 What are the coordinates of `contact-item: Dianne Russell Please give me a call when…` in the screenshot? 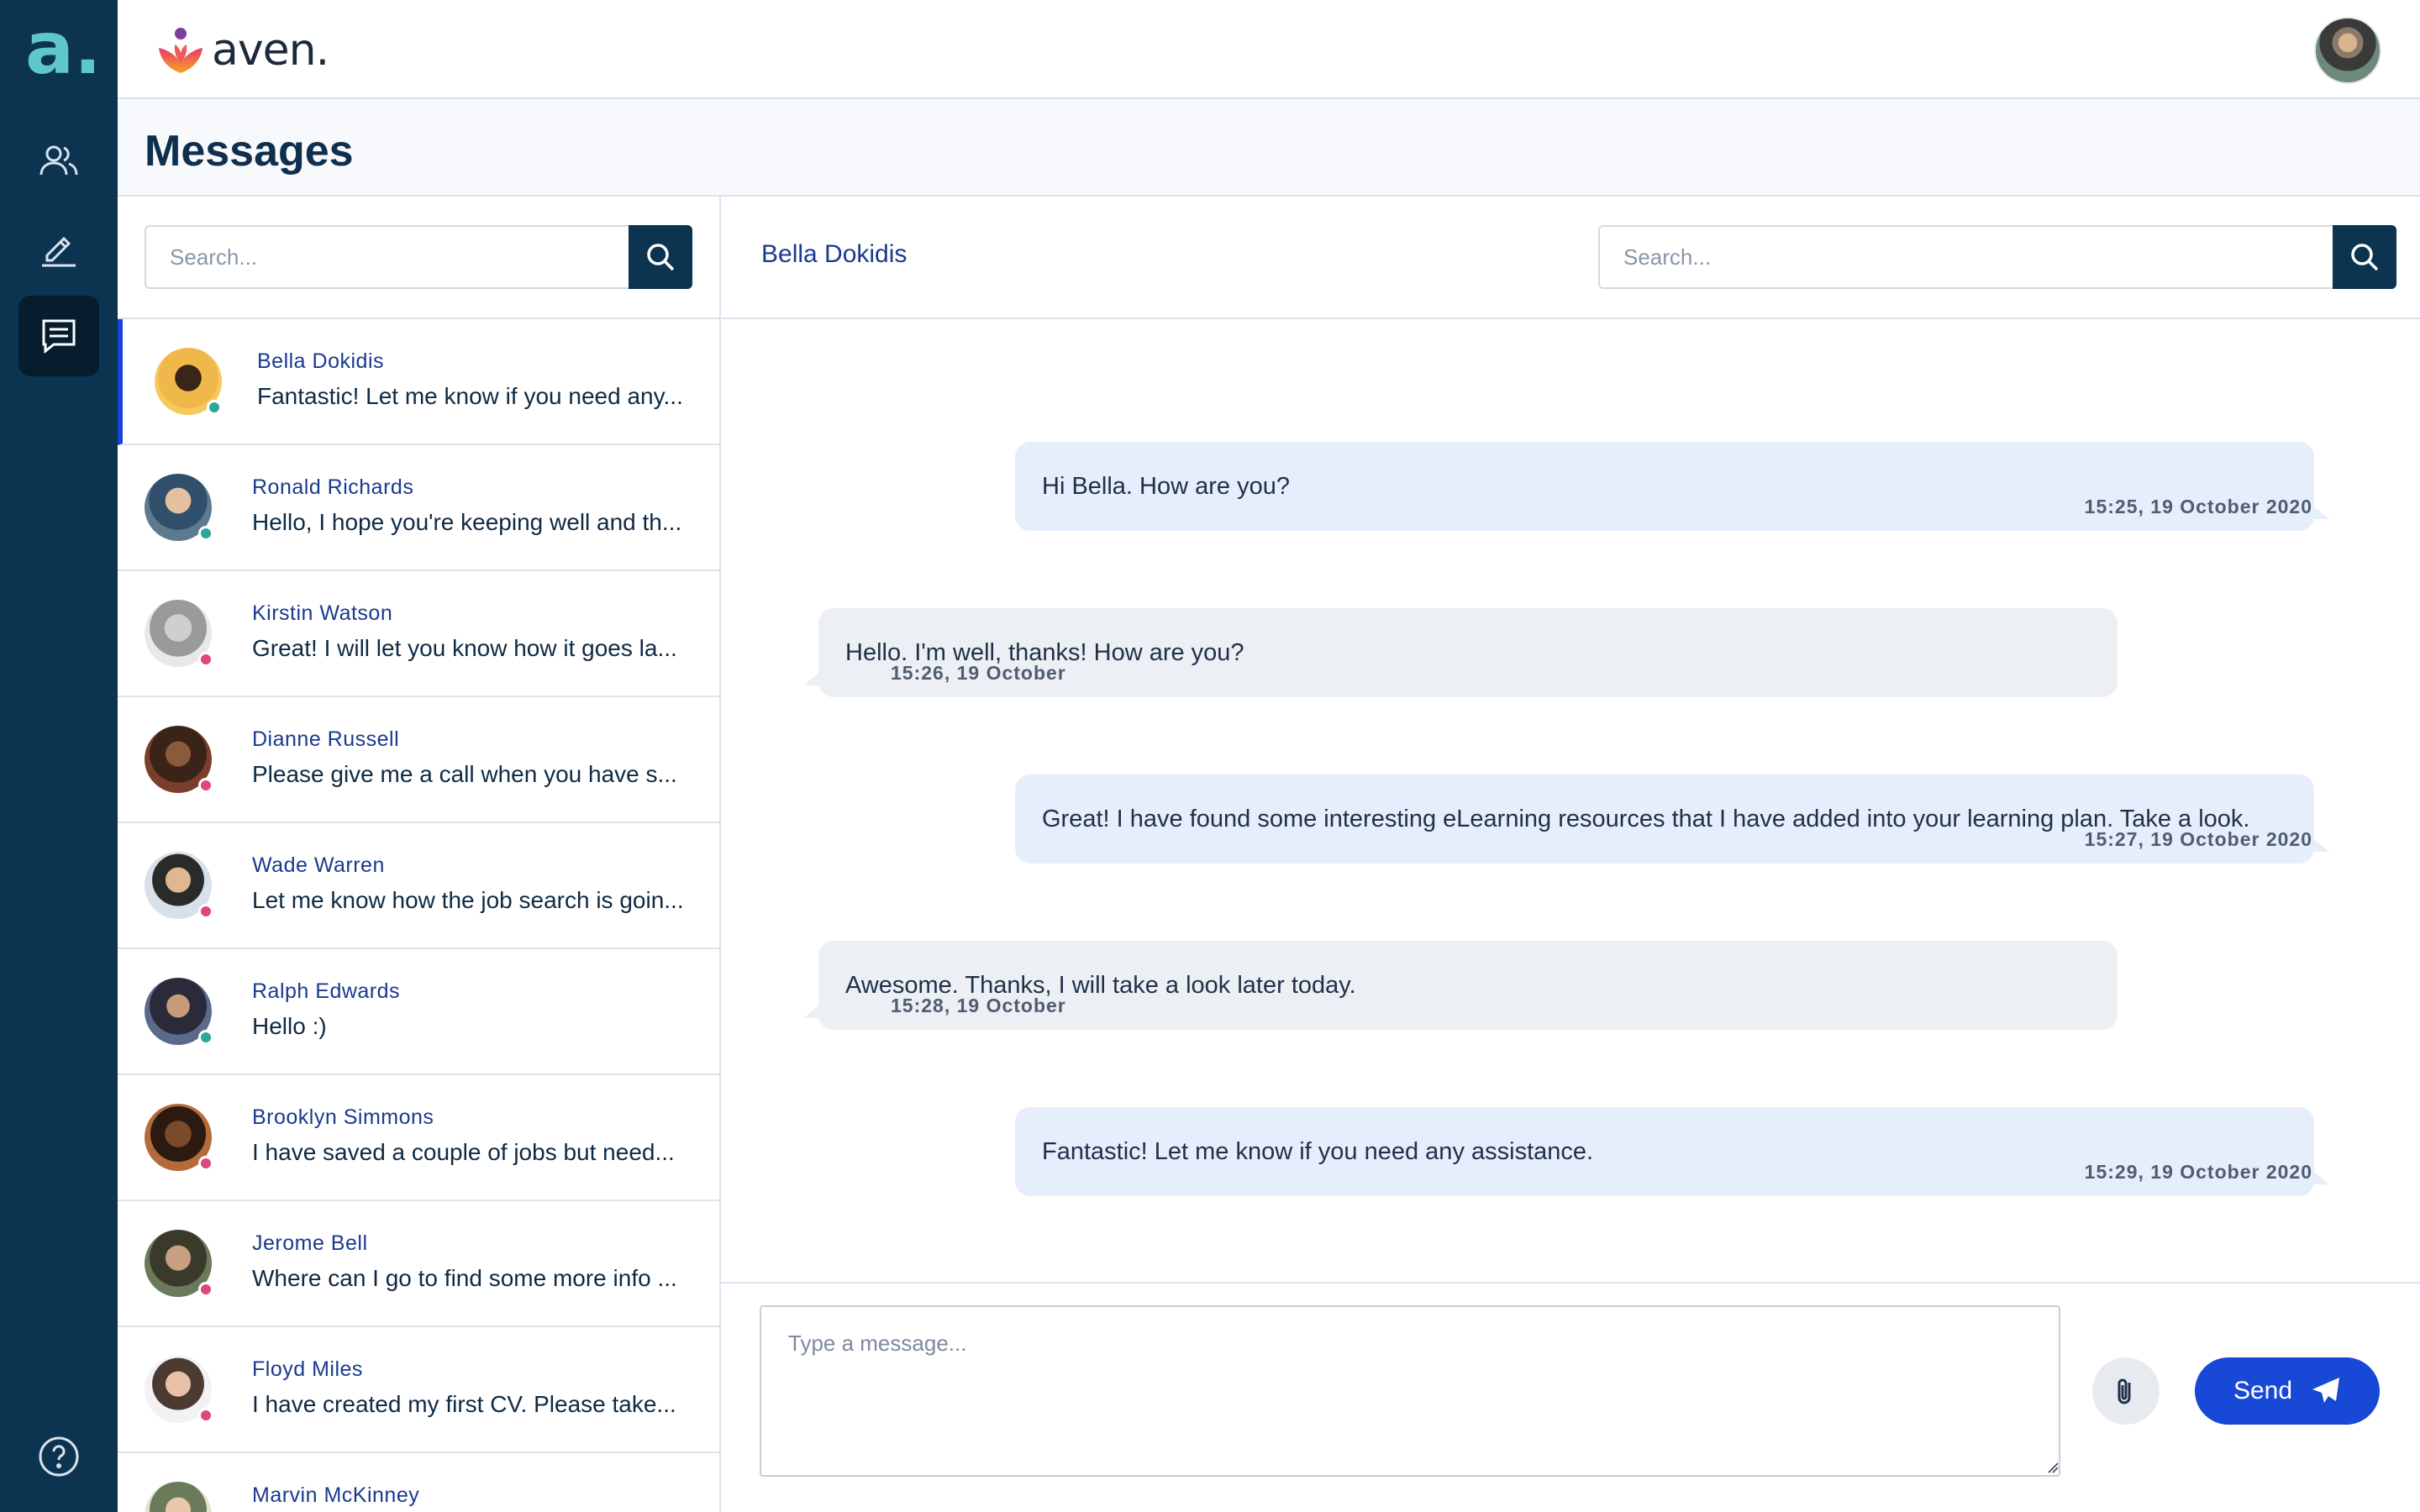 It's located at (419, 760).